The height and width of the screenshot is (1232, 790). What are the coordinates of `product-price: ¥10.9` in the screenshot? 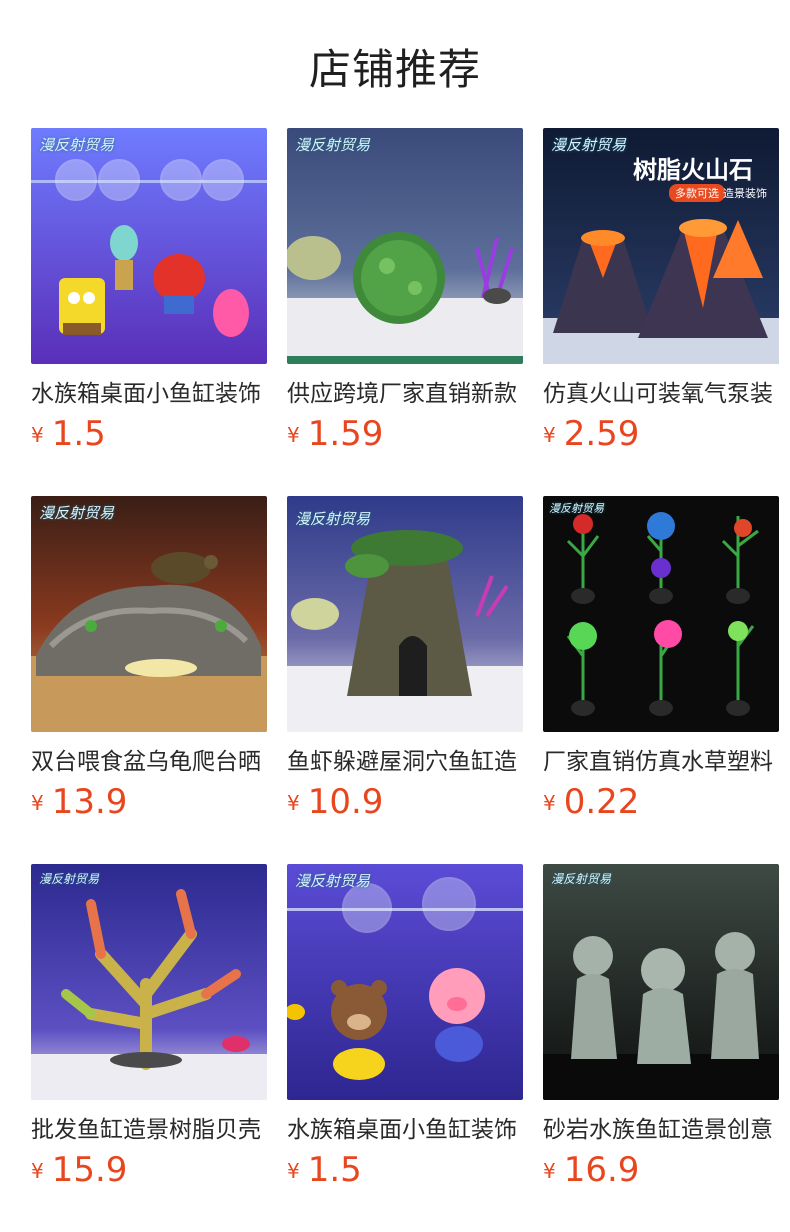 It's located at (335, 802).